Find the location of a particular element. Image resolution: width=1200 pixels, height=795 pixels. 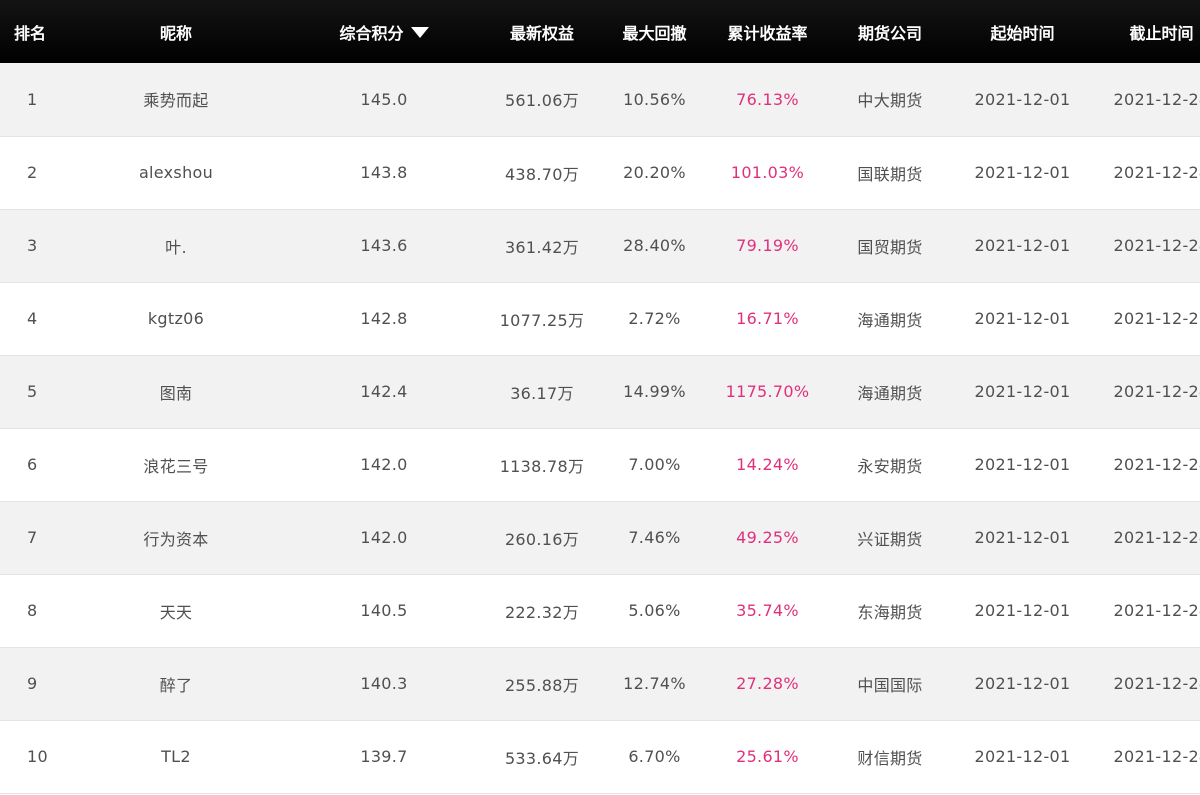

cell-nickname: 天天 is located at coordinates (176, 610).